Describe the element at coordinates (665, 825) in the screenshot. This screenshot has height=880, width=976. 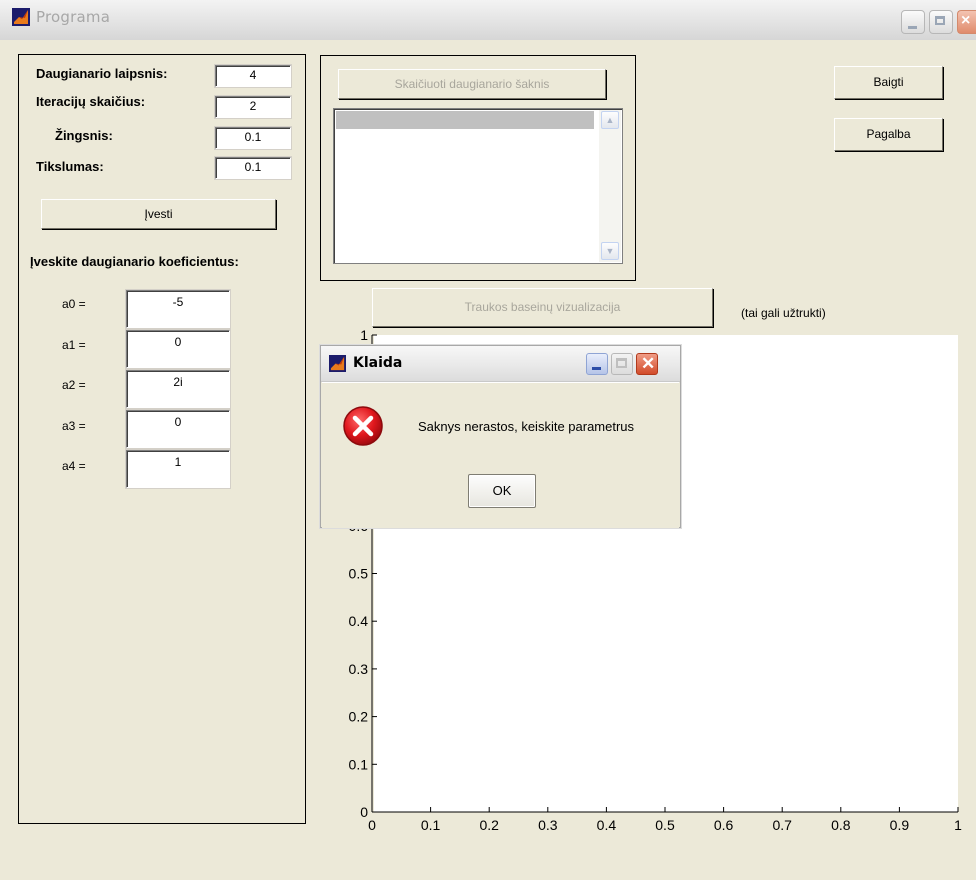
I see `x-tick-label: 0.5` at that location.